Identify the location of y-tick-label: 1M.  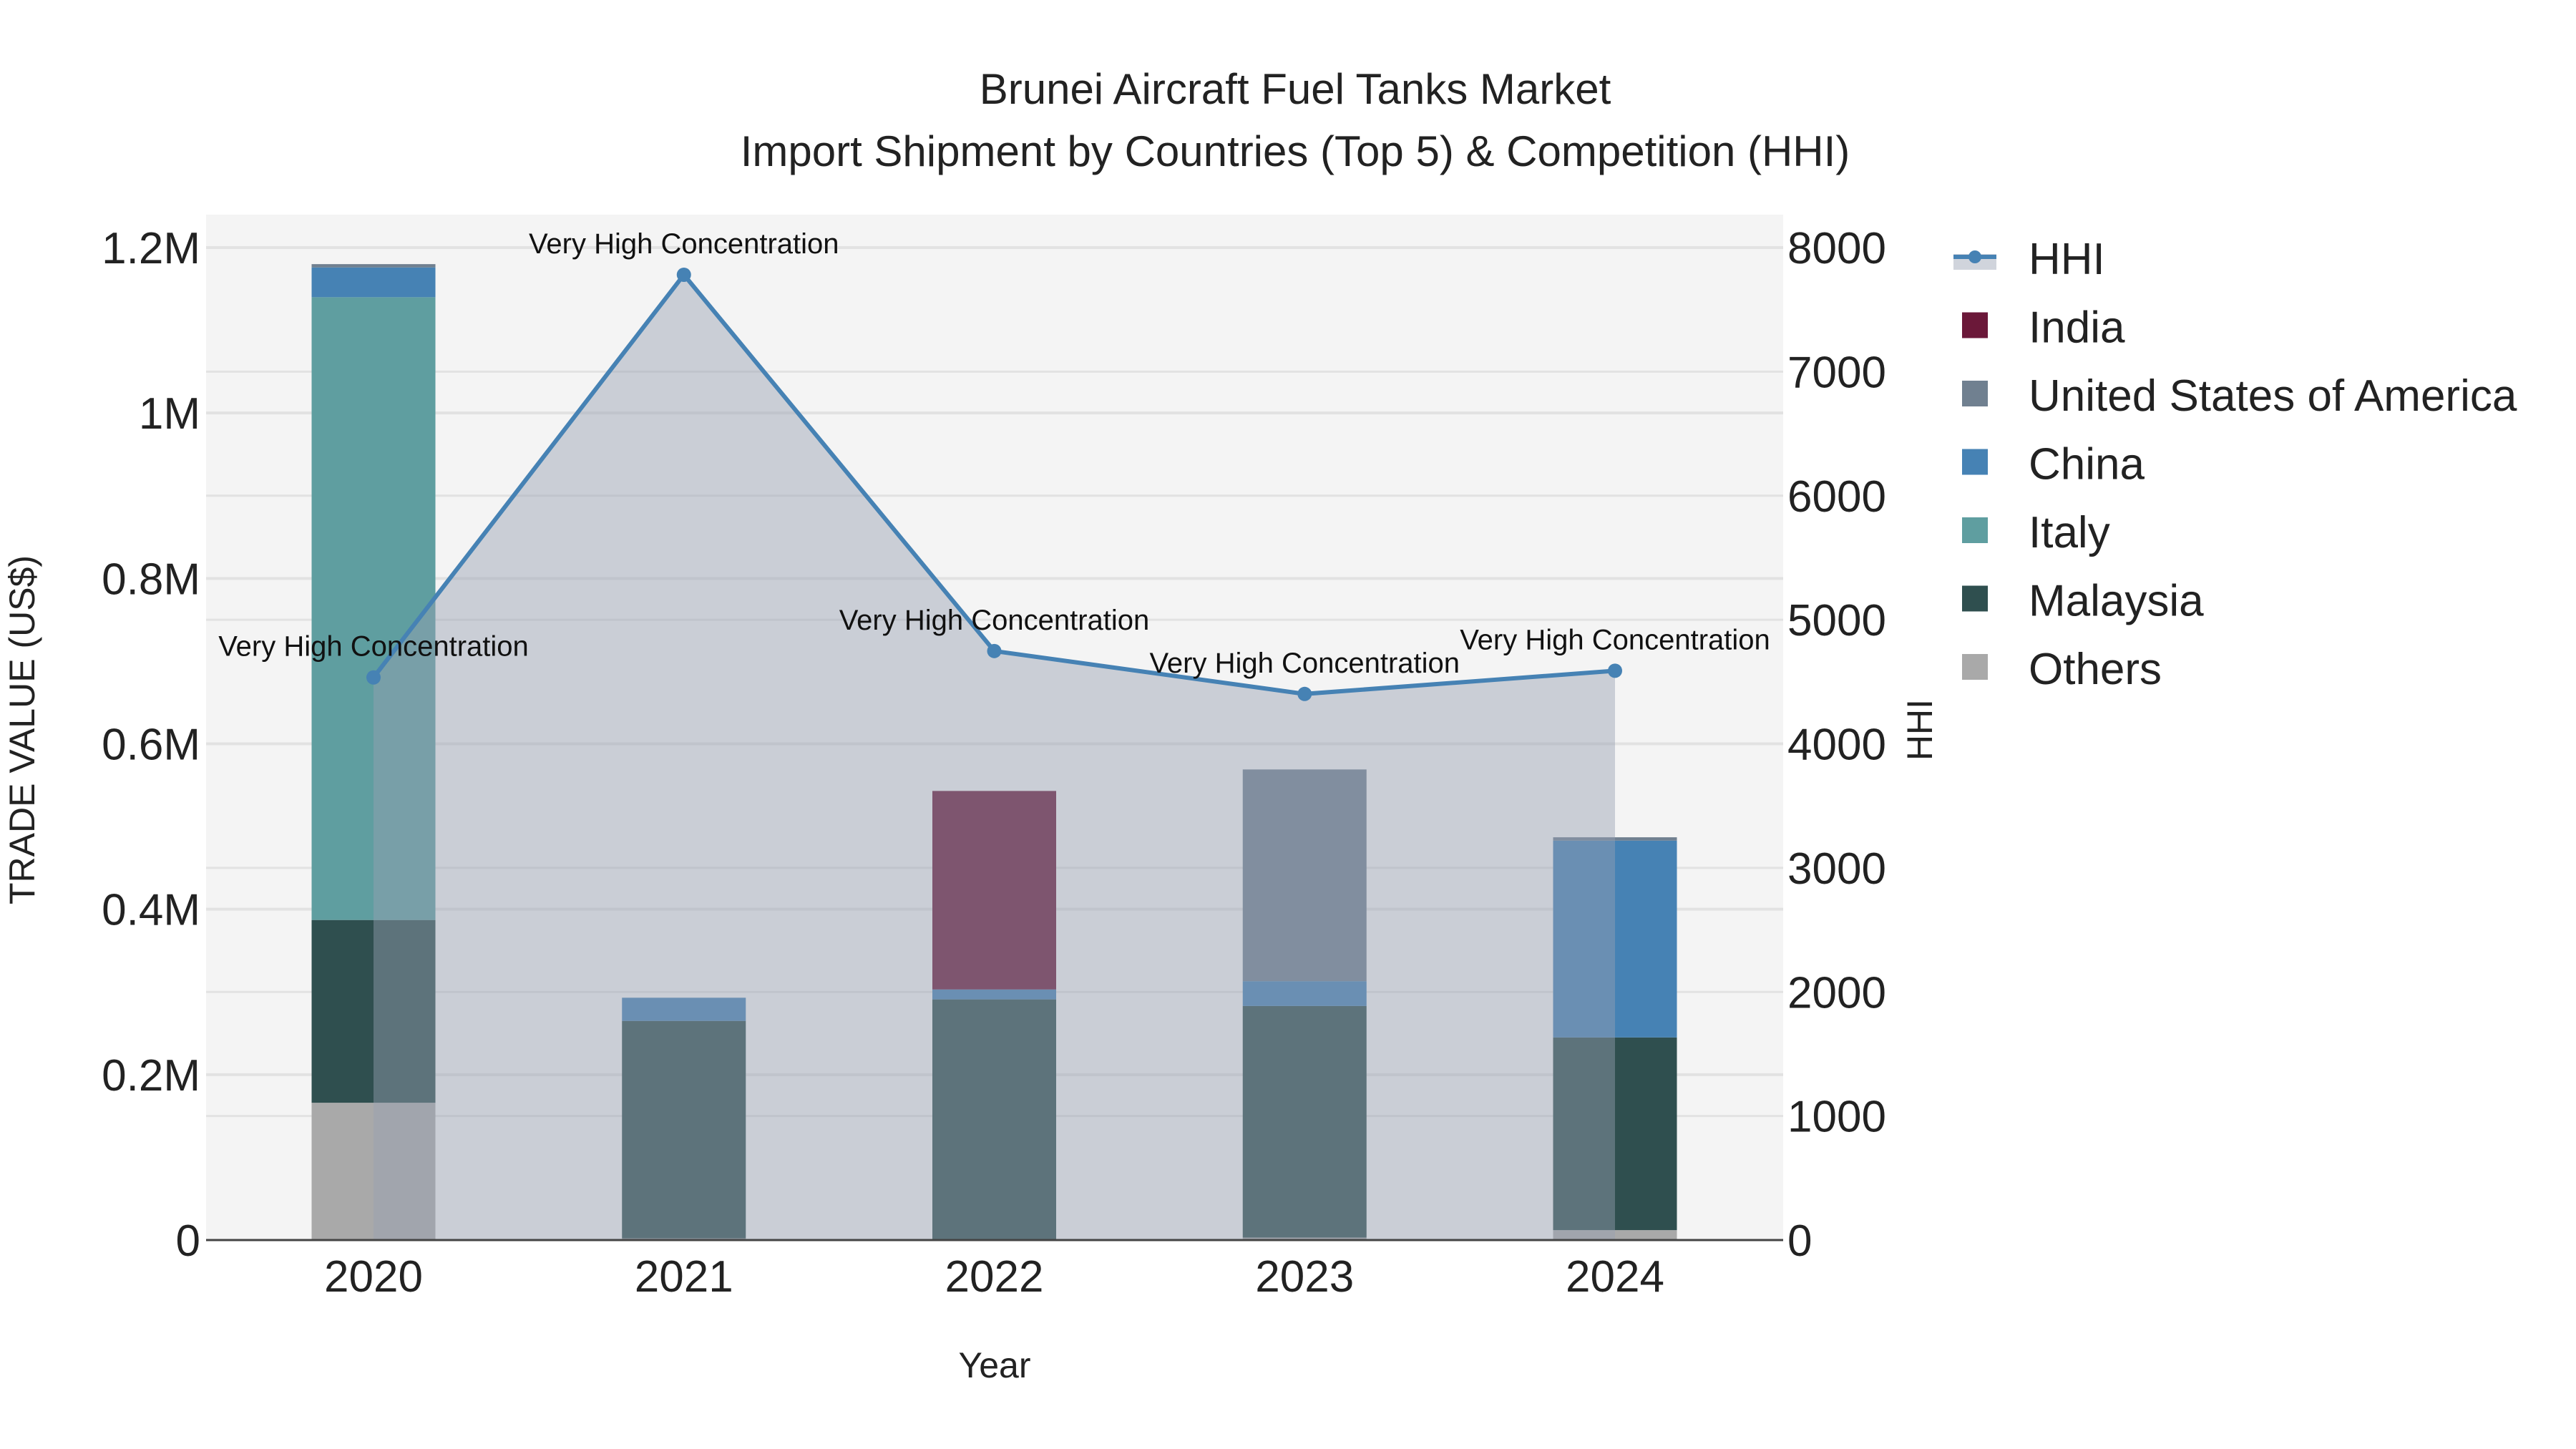
(169, 414).